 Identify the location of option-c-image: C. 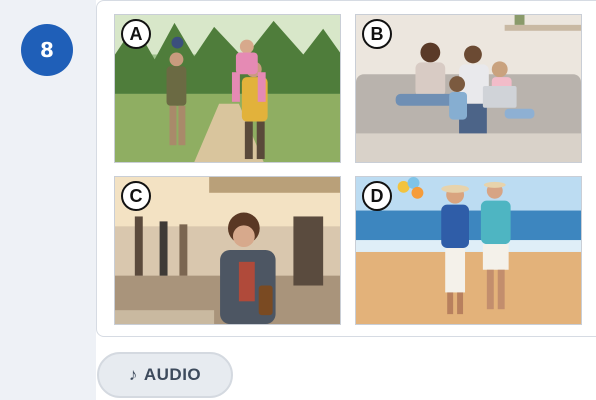
(227, 250).